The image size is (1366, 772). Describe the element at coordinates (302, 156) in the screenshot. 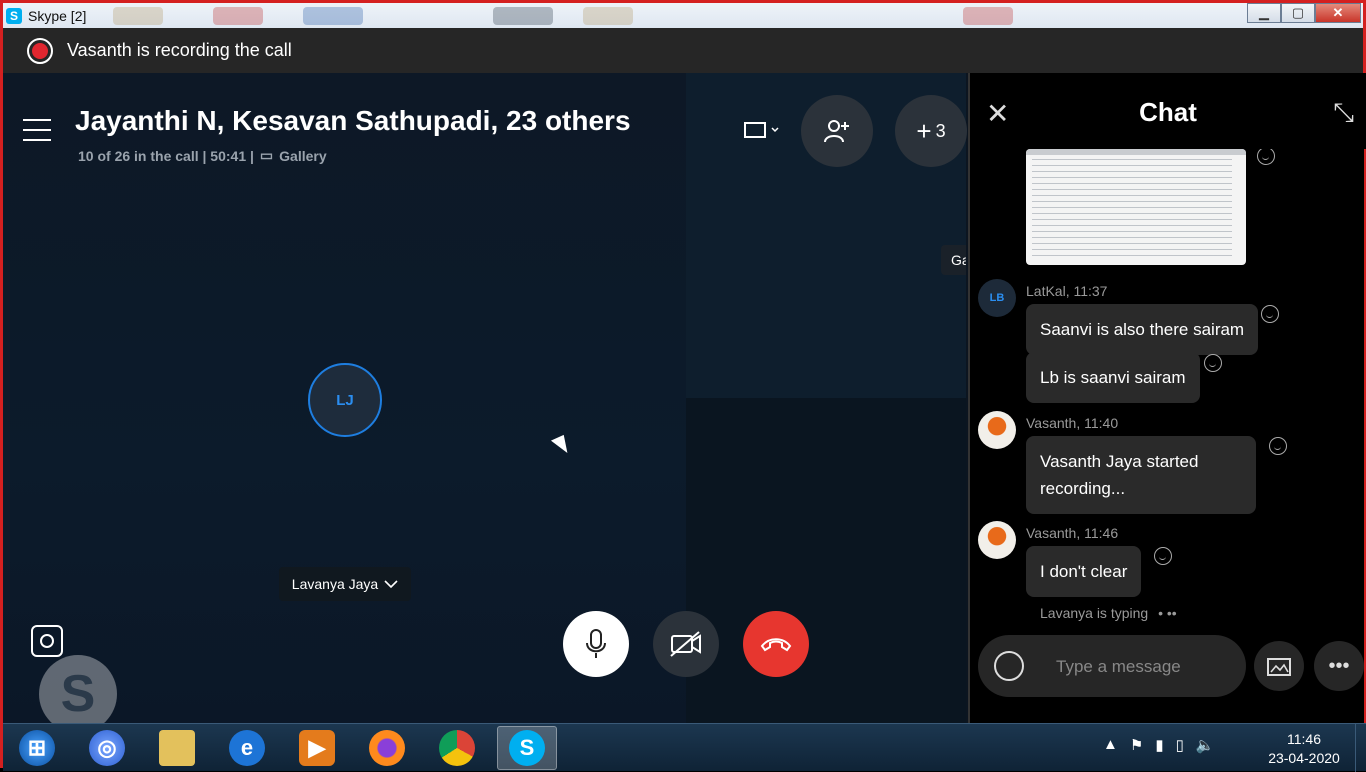

I see `view-mode-label: Gallery` at that location.